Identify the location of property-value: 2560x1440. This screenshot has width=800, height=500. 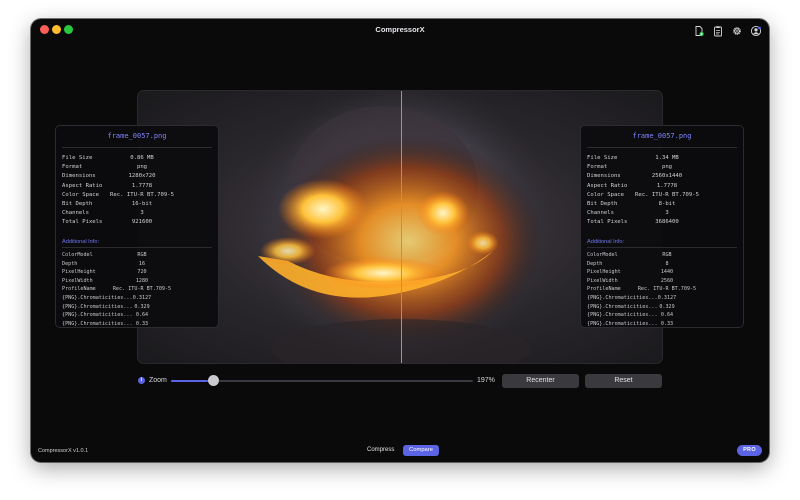
(667, 176).